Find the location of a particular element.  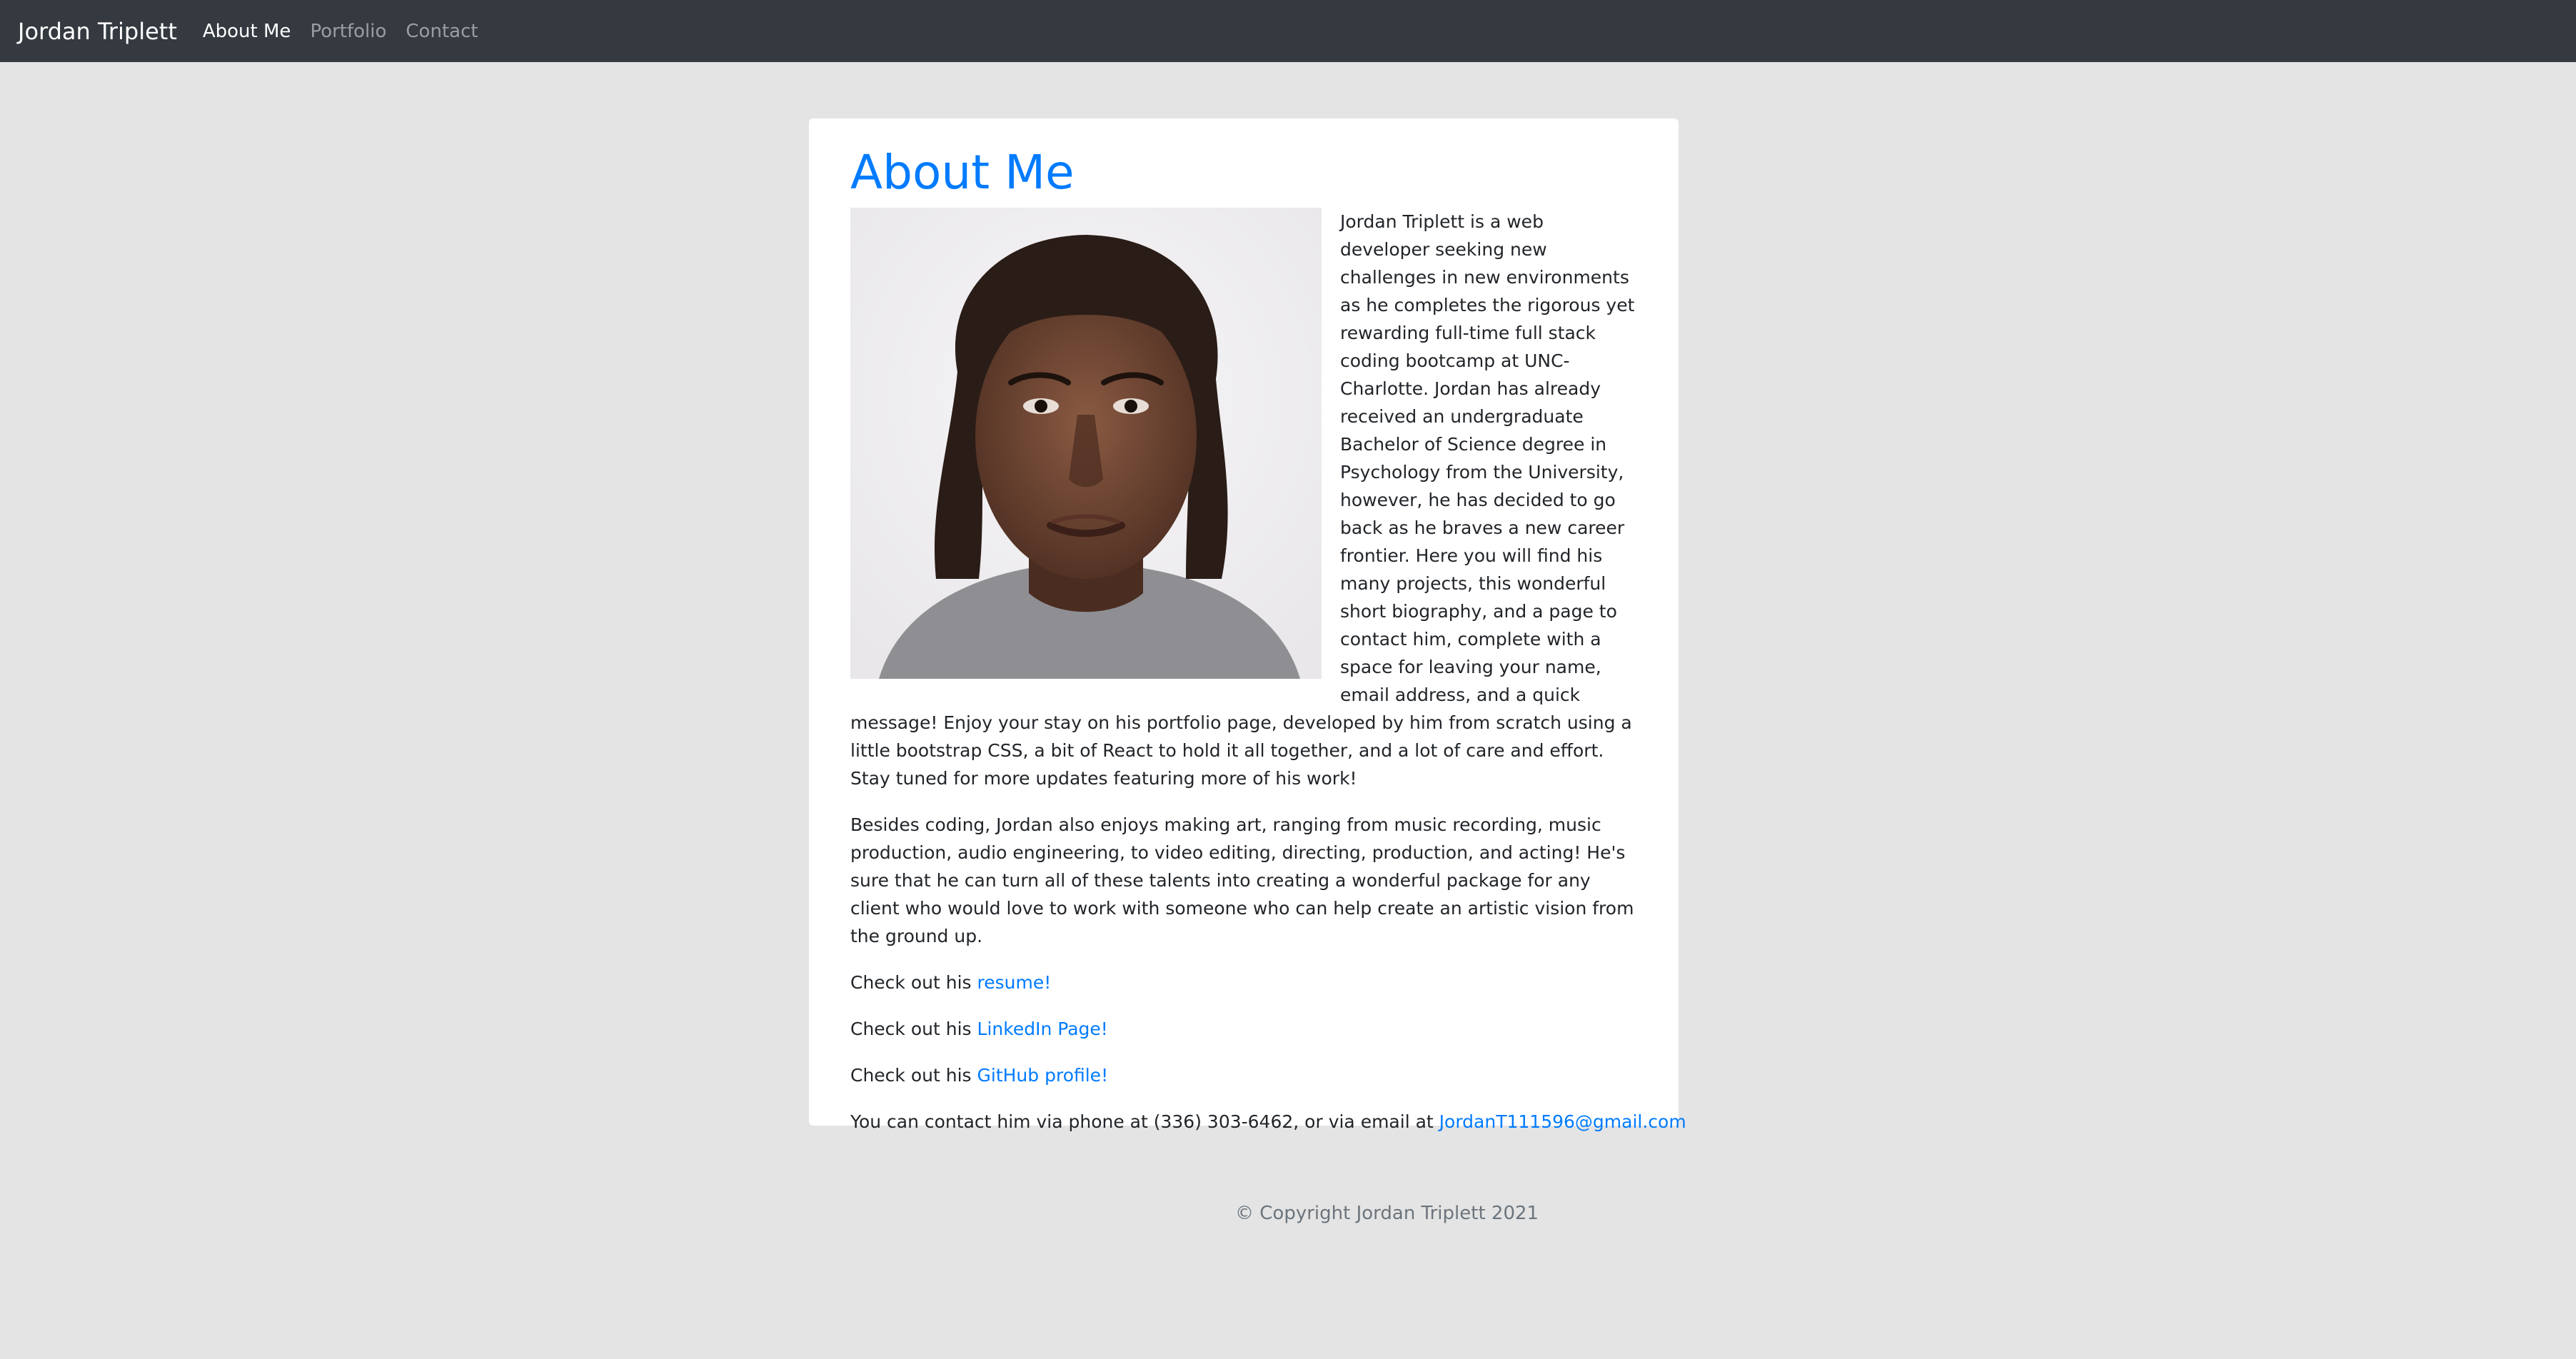

page-title: About Me is located at coordinates (962, 172).